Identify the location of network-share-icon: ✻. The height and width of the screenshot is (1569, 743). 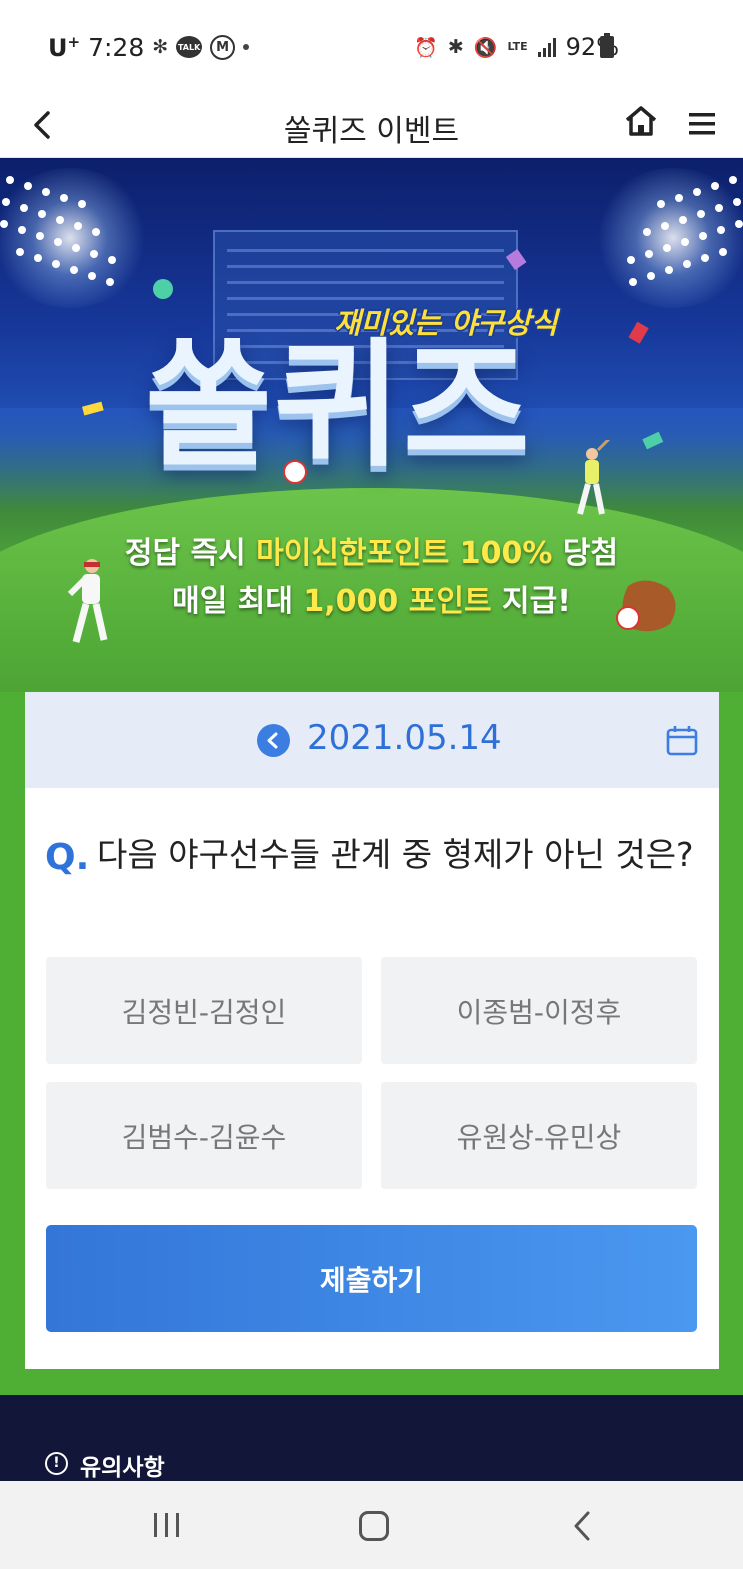
(160, 47).